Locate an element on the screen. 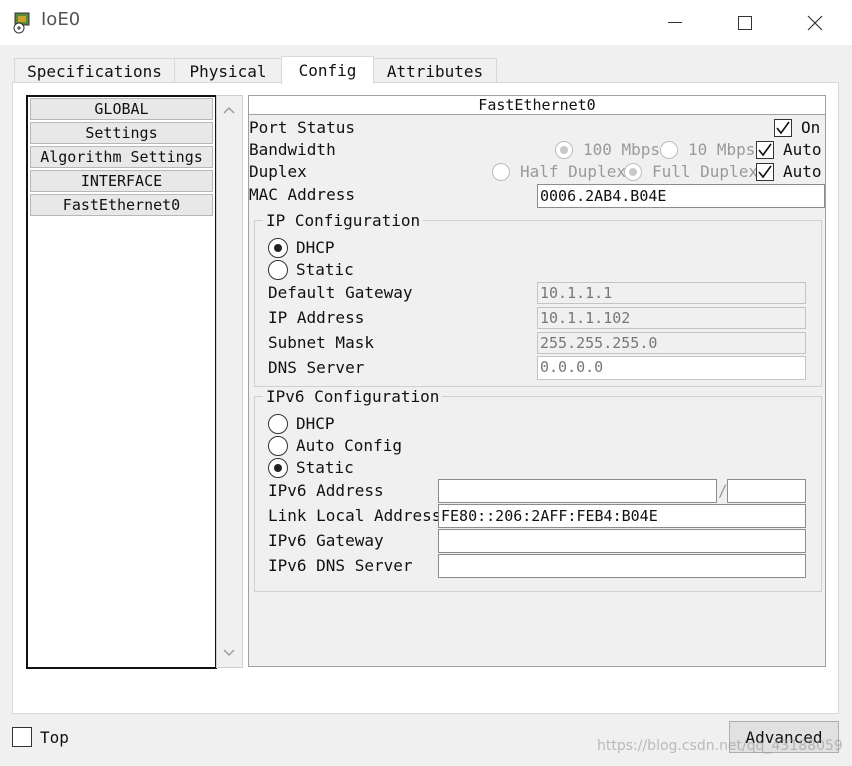 The height and width of the screenshot is (766, 852). bandwidth-100-radio is located at coordinates (564, 150).